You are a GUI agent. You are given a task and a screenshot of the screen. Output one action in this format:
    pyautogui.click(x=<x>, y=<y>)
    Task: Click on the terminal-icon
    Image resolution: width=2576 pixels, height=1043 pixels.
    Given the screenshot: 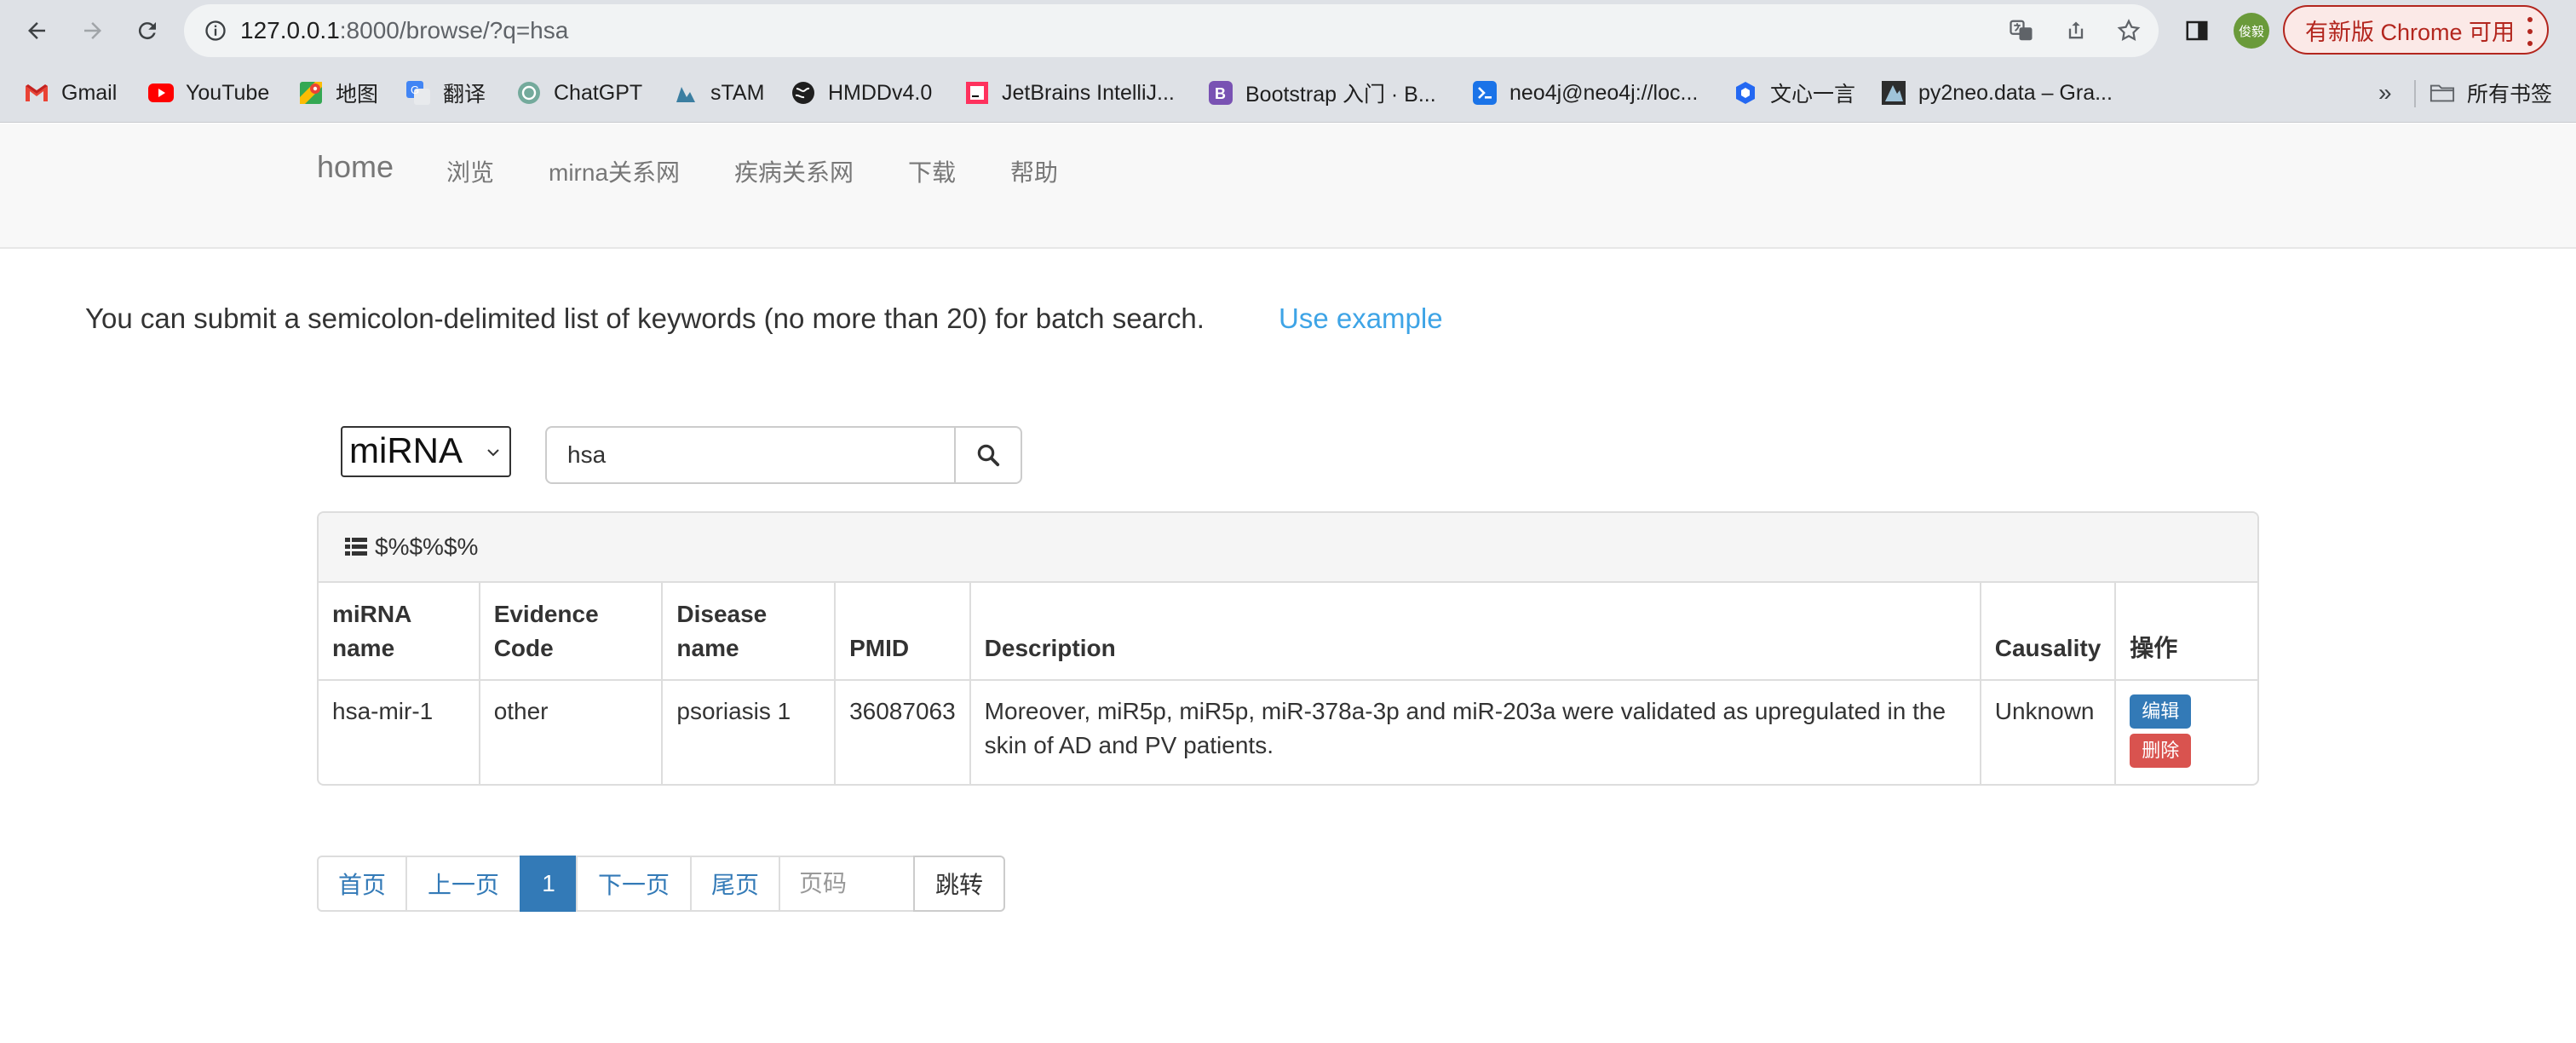 What is the action you would take?
    pyautogui.click(x=1485, y=93)
    